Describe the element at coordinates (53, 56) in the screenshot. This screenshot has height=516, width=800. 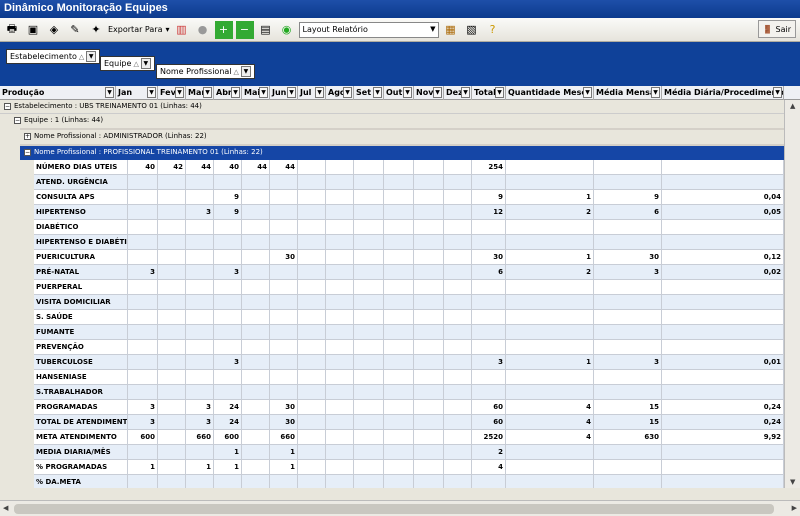
I see `group-chip-estabelecimento: Estabelecimento △ ▼` at that location.